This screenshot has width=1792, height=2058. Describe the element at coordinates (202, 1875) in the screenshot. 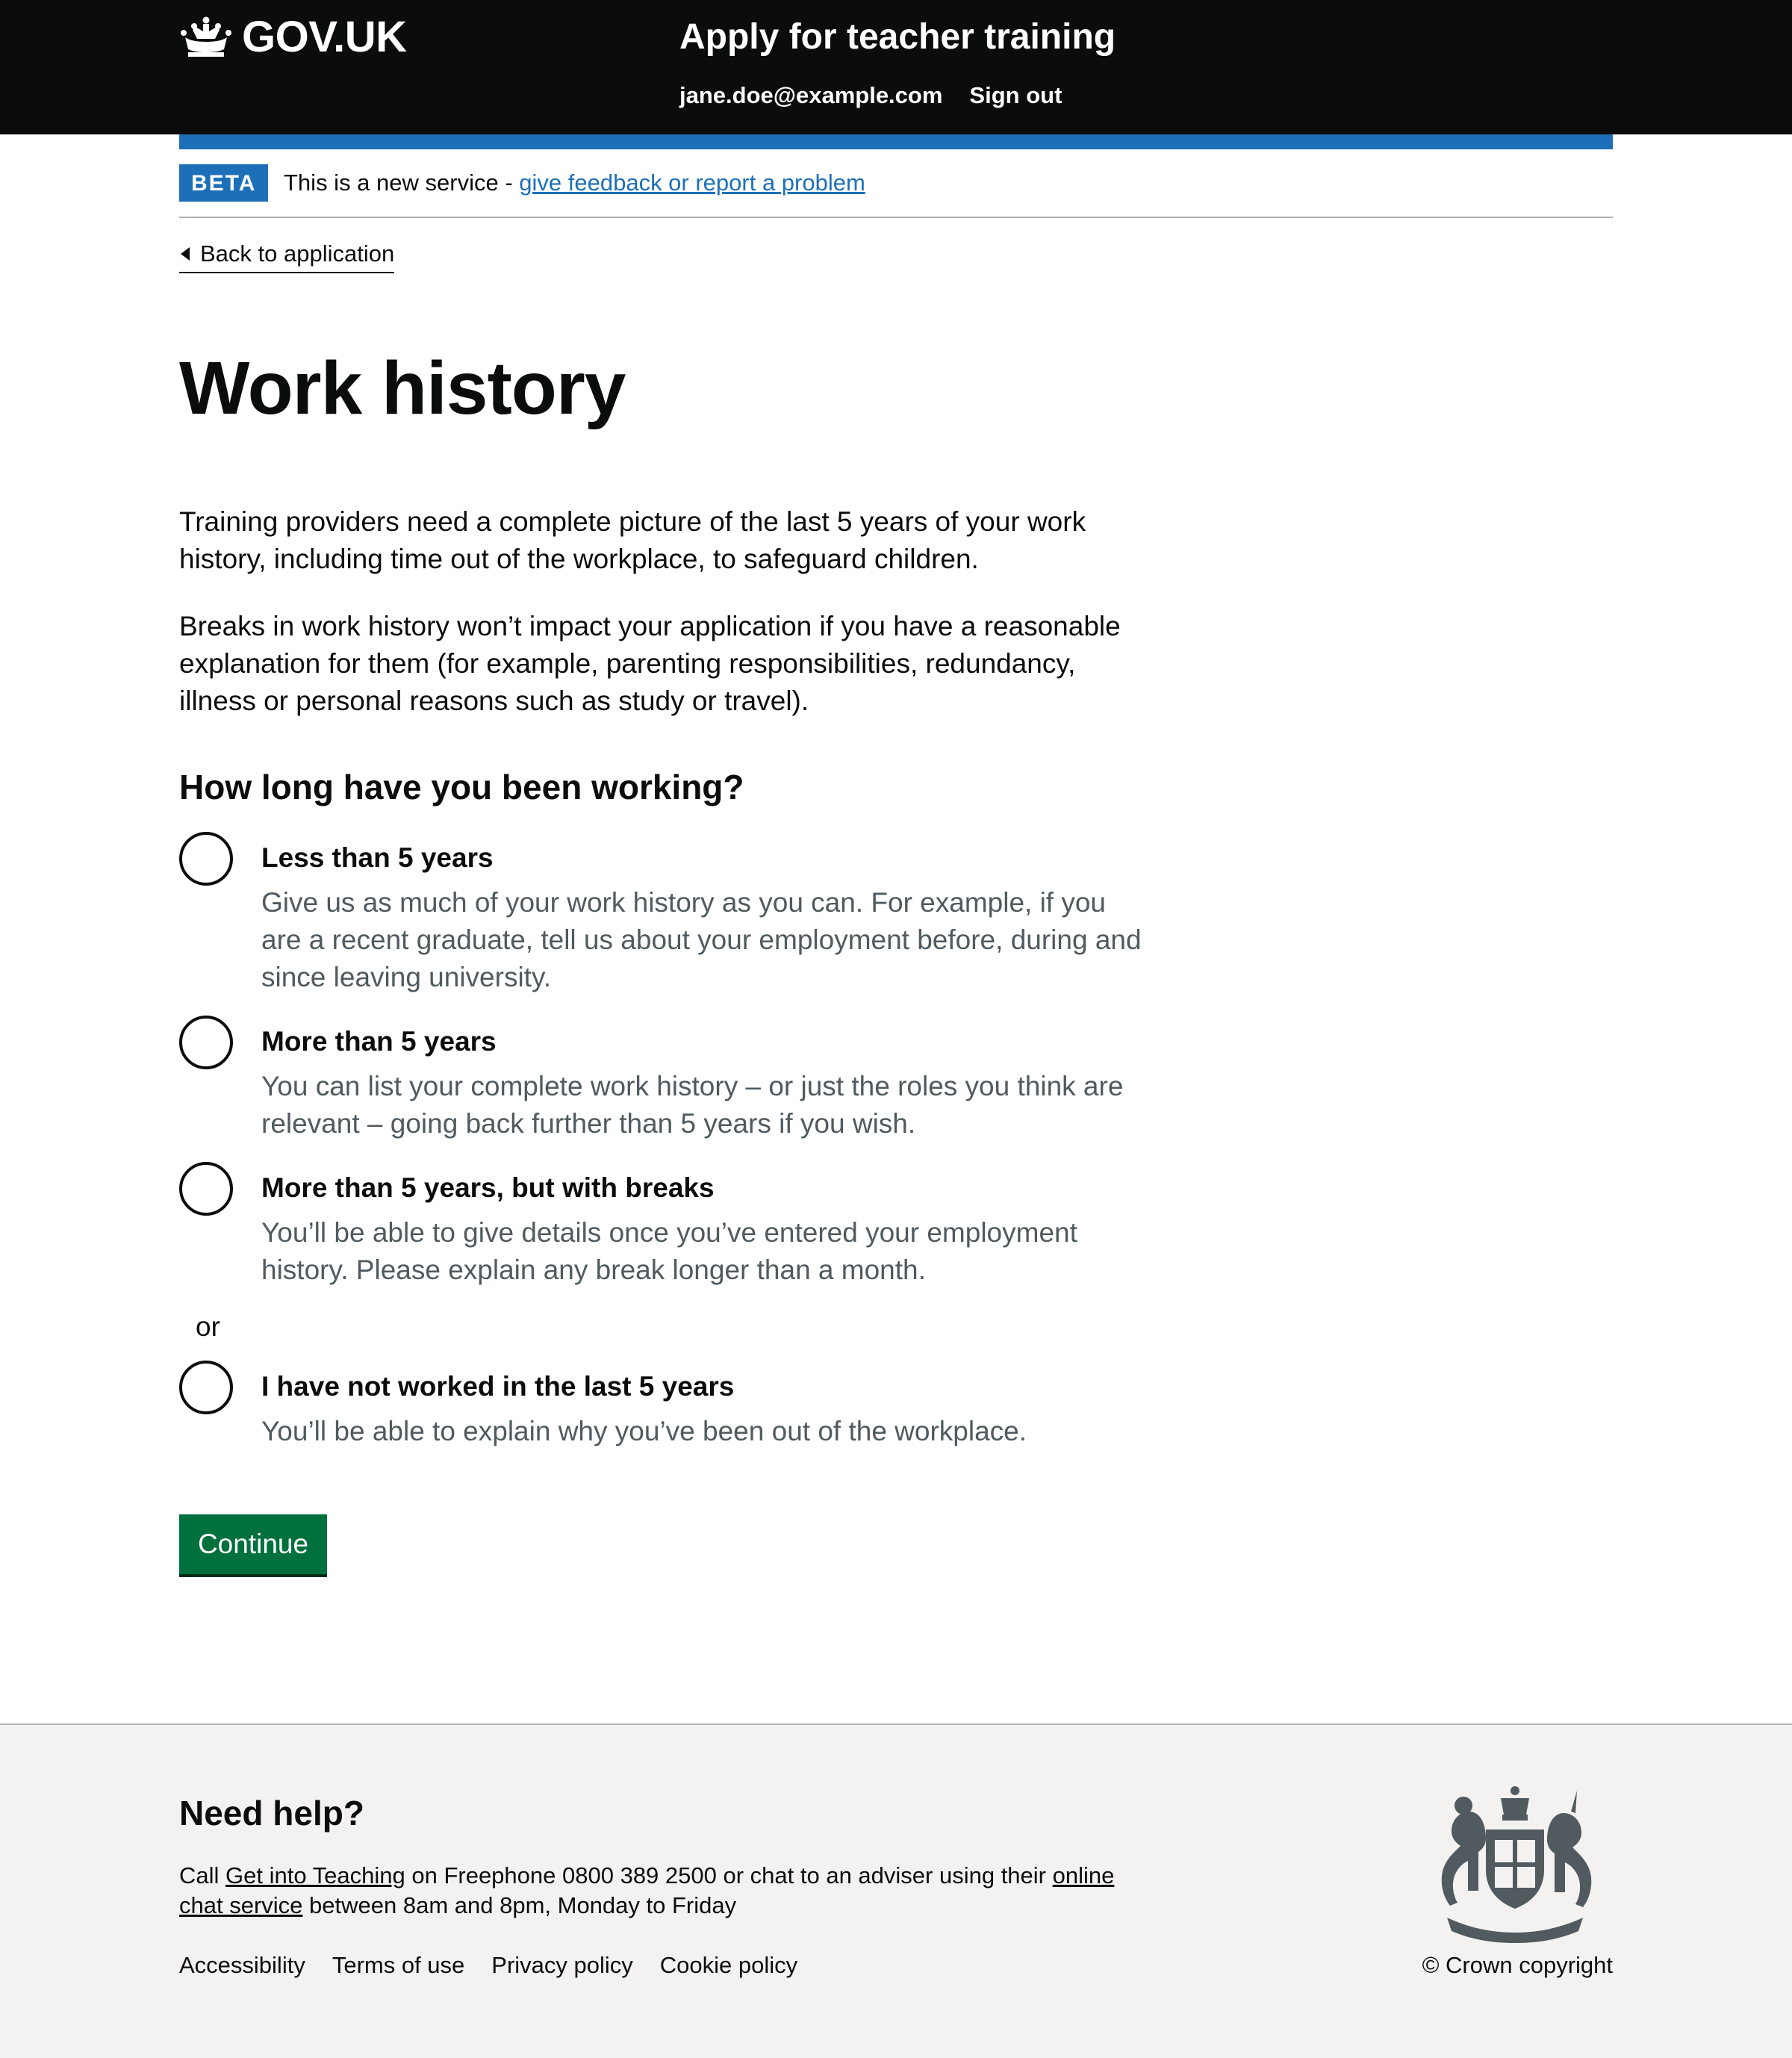

I see `help-call-text: Call` at that location.